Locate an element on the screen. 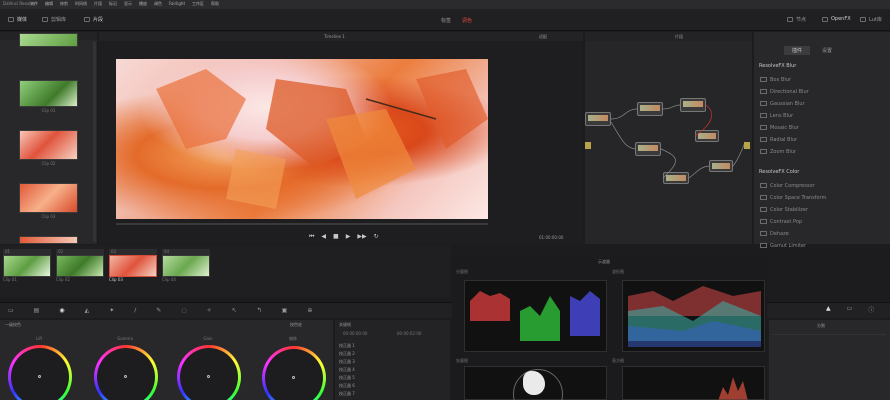 The width and height of the screenshot is (890, 400). right-tool-icons: ▲ ▭ ⓘ is located at coordinates (850, 309).